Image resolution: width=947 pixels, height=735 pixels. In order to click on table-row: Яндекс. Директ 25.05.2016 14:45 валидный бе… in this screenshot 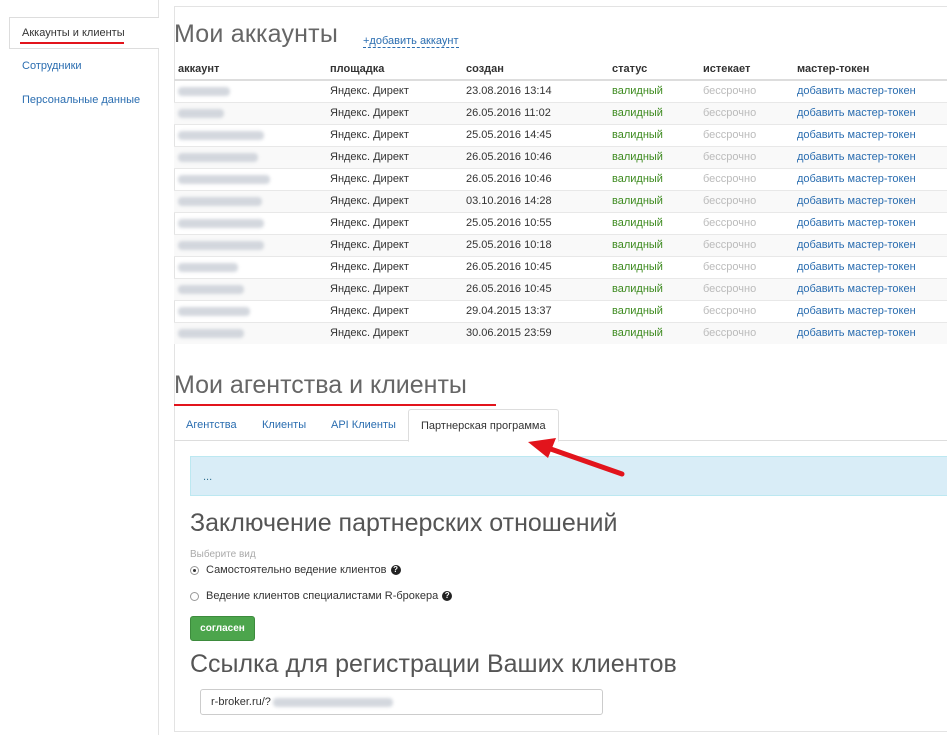, I will do `click(560, 134)`.